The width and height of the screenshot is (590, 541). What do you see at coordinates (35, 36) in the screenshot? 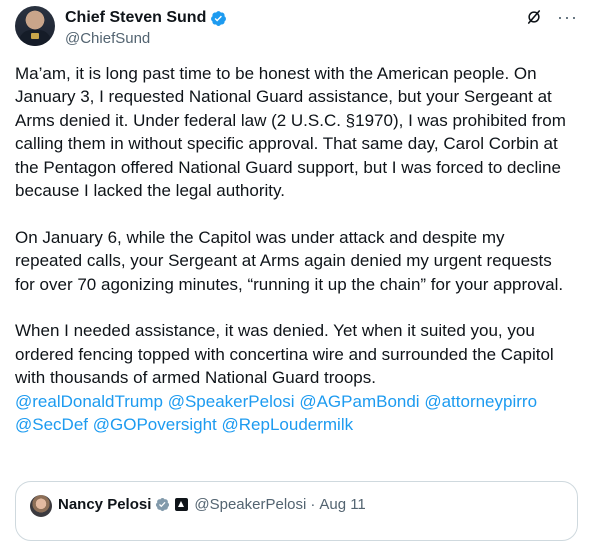
I see `avatar-badge` at bounding box center [35, 36].